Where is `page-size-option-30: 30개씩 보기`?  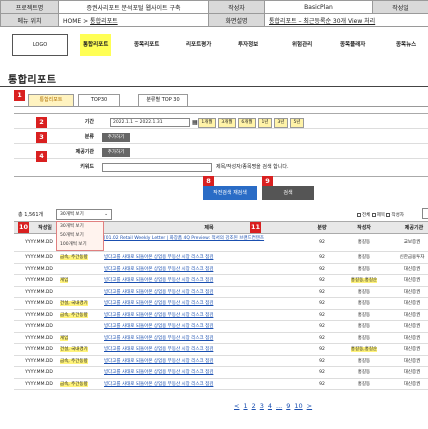 page-size-option-30: 30개씩 보기 is located at coordinates (80, 226).